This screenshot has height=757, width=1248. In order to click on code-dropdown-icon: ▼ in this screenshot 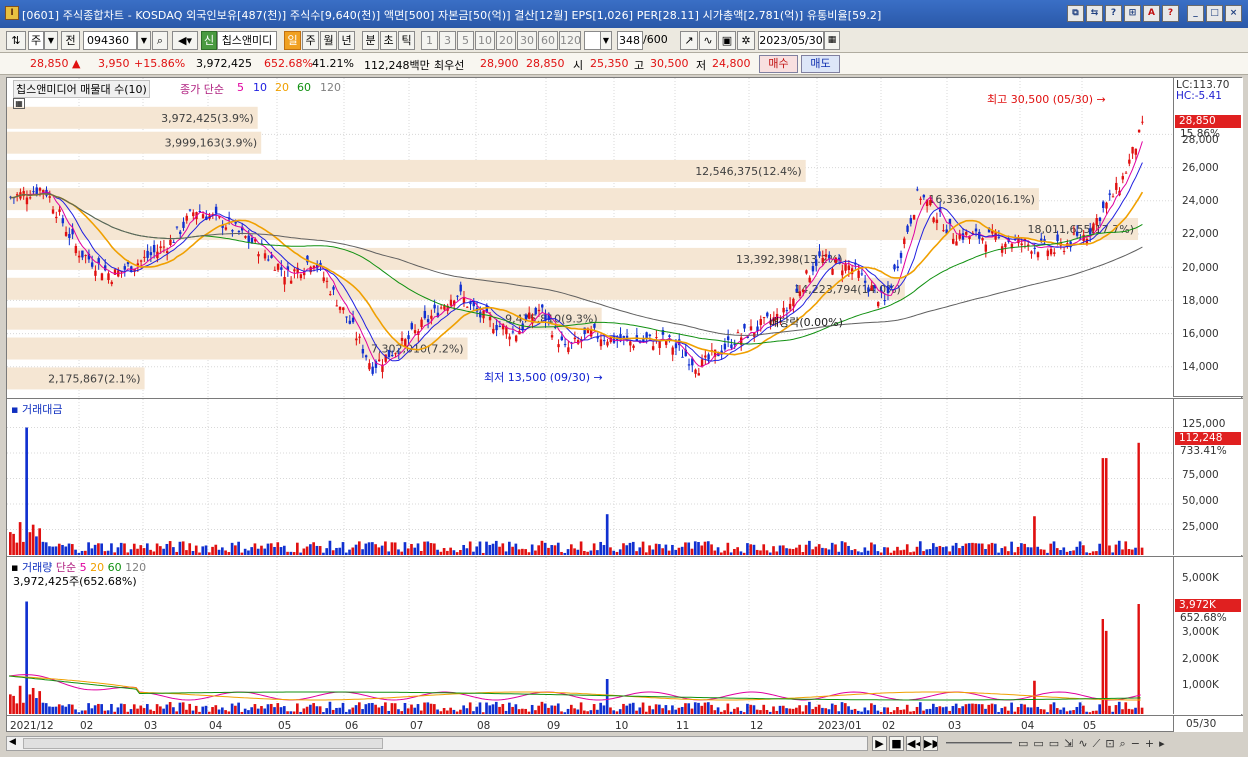, I will do `click(144, 40)`.